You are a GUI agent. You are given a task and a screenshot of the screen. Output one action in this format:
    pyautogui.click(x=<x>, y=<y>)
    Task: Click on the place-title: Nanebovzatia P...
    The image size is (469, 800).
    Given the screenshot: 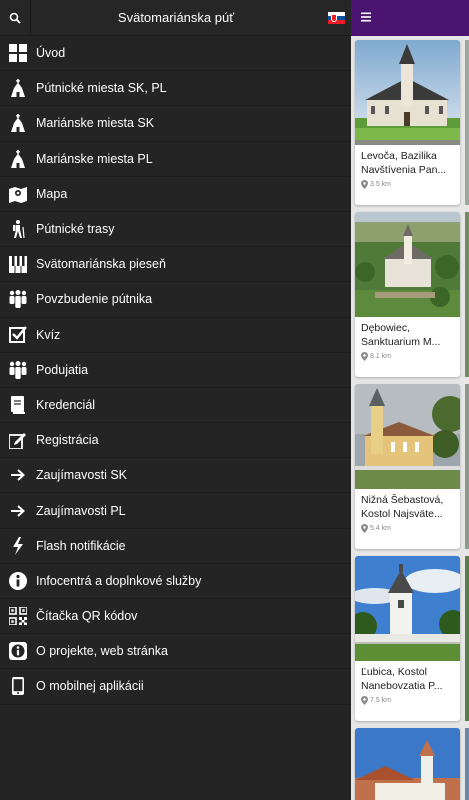 What is the action you would take?
    pyautogui.click(x=402, y=685)
    